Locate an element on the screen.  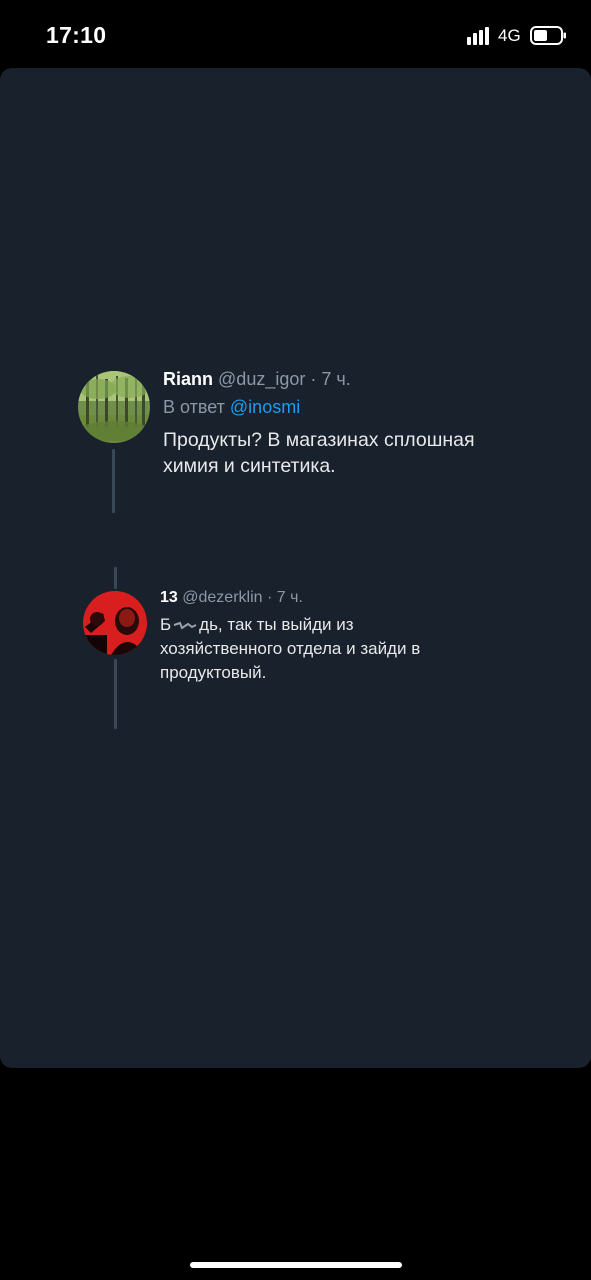
tweet-text-prefix: Б is located at coordinates (166, 624).